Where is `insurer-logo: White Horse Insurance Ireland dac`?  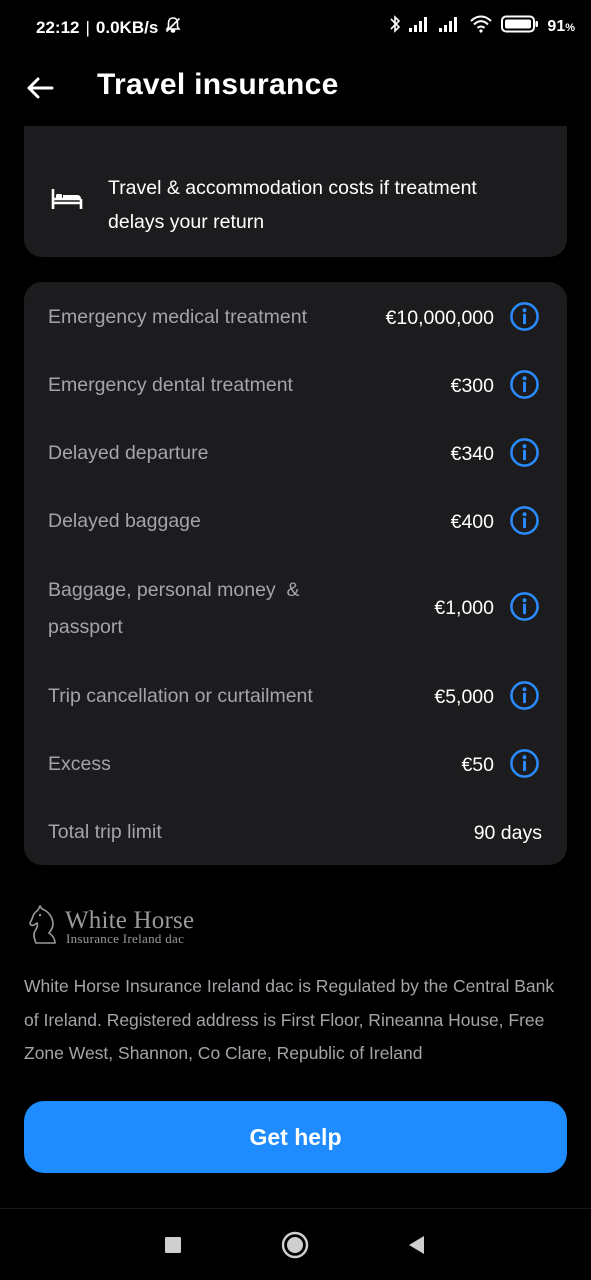
insurer-logo: White Horse Insurance Ireland dac is located at coordinates (115, 926).